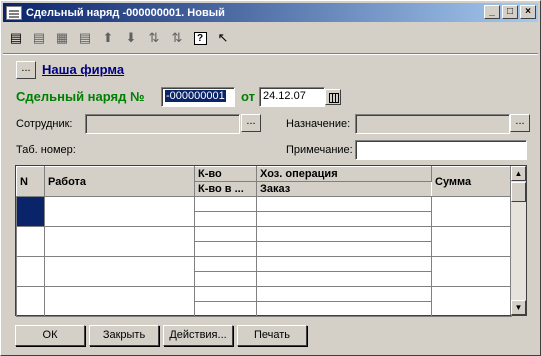 The height and width of the screenshot is (356, 541). Describe the element at coordinates (441, 150) in the screenshot. I see `note-field` at that location.